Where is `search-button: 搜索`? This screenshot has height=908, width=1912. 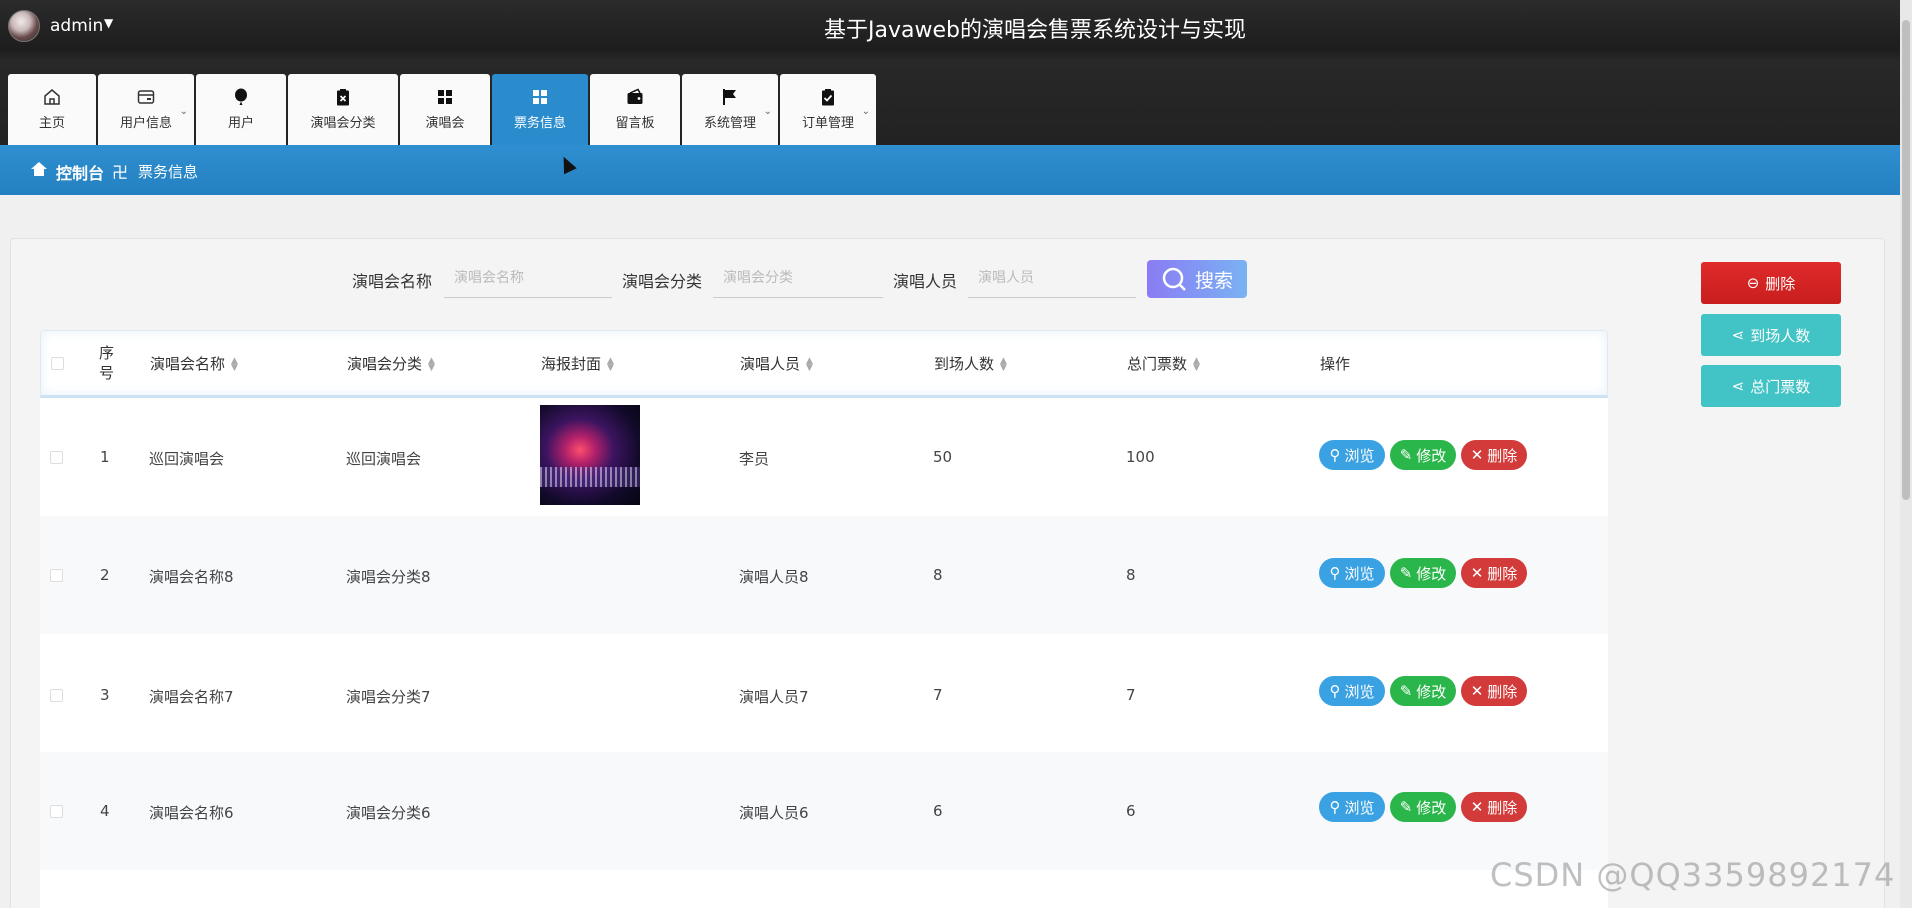 search-button: 搜索 is located at coordinates (1197, 279).